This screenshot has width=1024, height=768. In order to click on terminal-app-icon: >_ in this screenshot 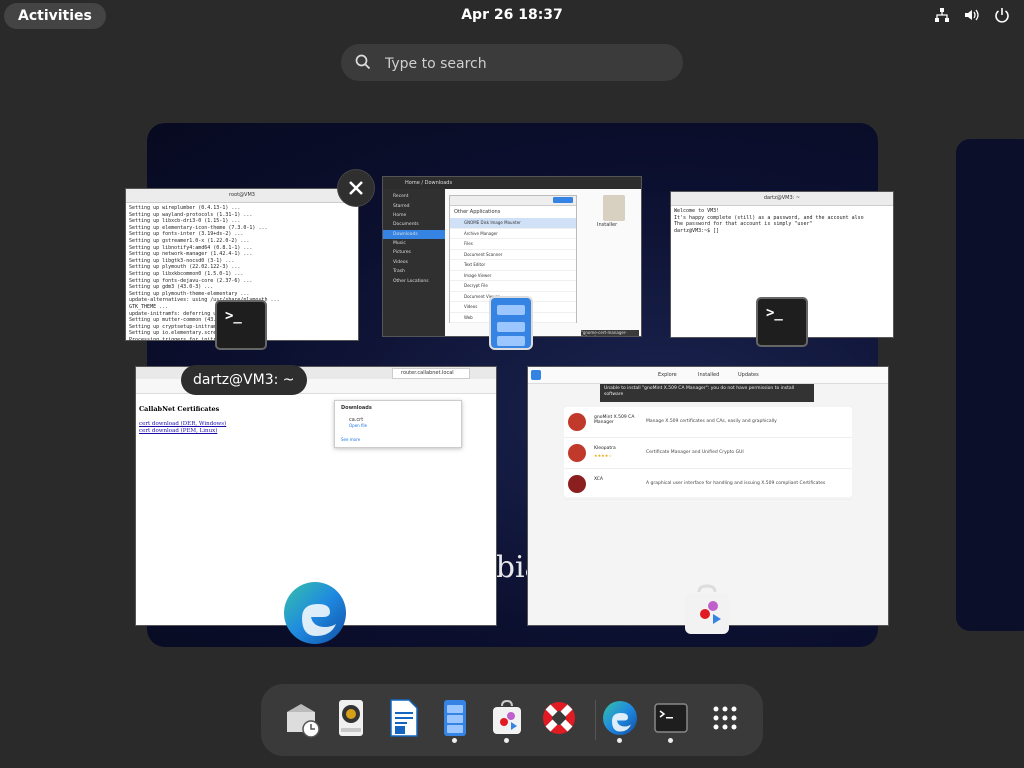, I will do `click(241, 325)`.